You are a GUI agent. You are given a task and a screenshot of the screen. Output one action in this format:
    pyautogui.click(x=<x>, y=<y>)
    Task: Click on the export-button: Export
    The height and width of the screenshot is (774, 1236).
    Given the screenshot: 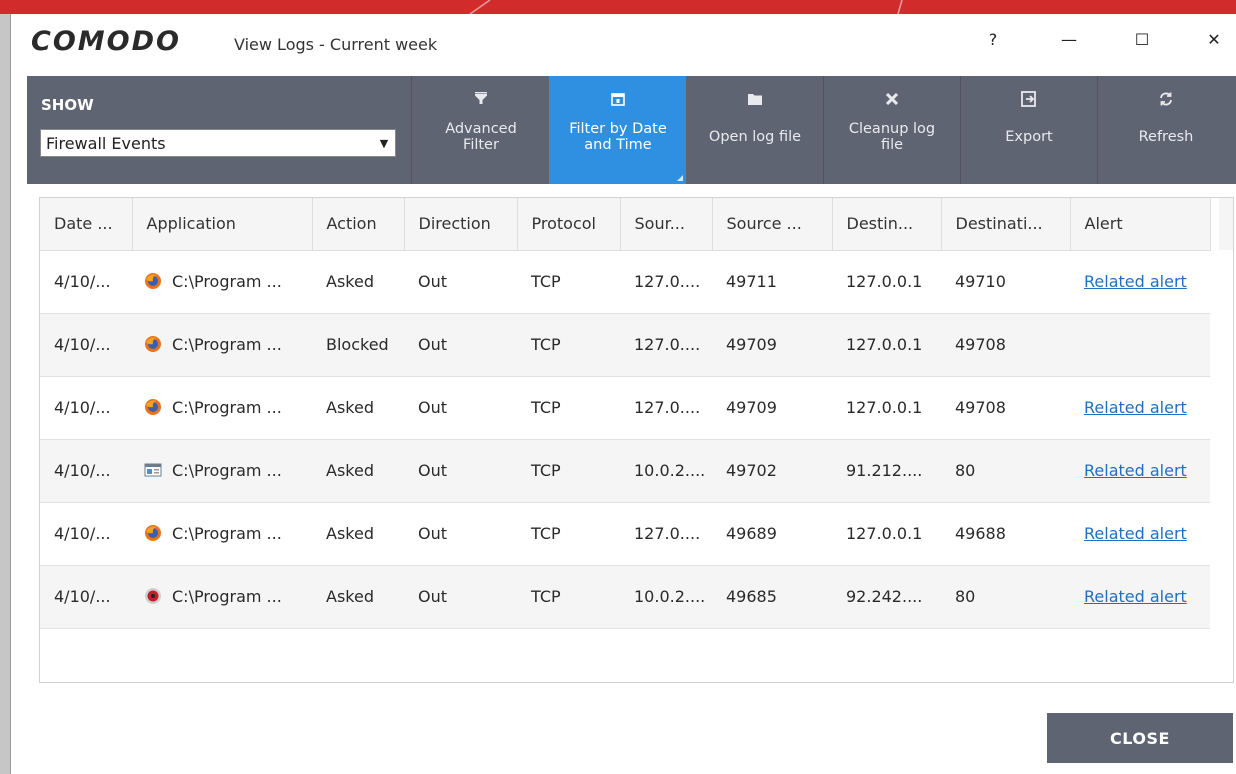 What is the action you would take?
    pyautogui.click(x=1028, y=130)
    